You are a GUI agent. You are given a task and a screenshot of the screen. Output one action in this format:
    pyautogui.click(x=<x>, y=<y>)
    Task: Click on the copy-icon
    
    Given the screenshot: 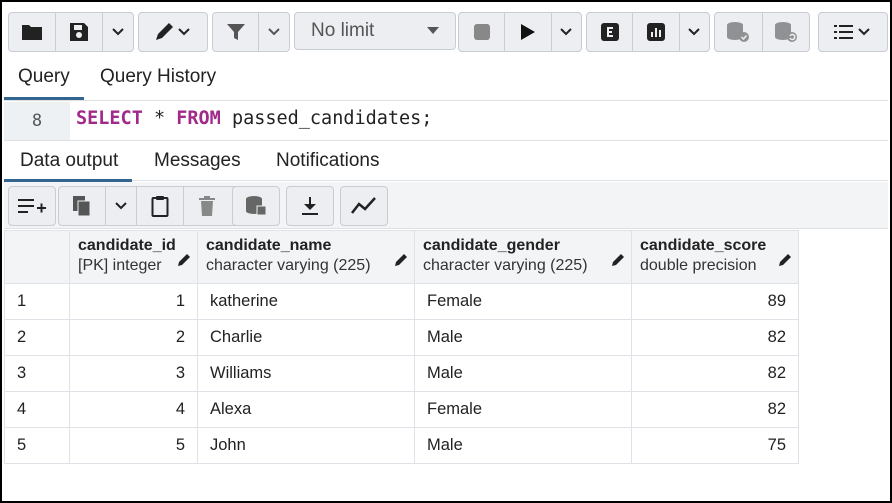 What is the action you would take?
    pyautogui.click(x=82, y=206)
    